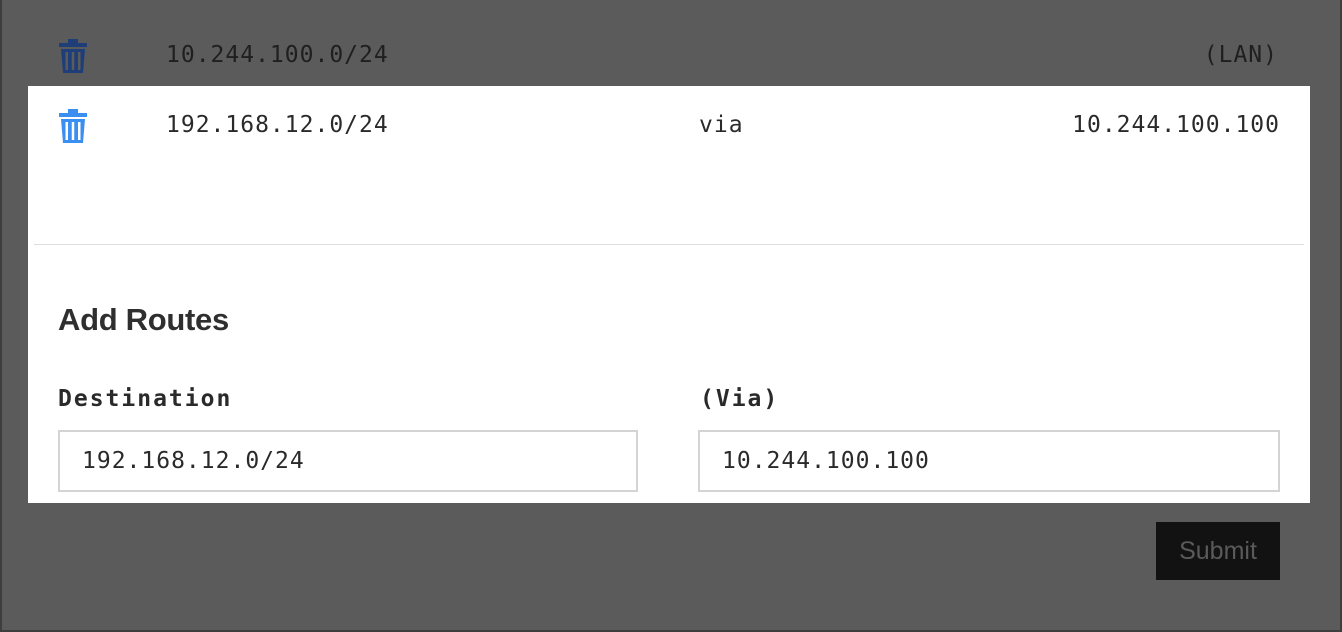 This screenshot has width=1342, height=632. I want to click on destination-label: Destination, so click(145, 399).